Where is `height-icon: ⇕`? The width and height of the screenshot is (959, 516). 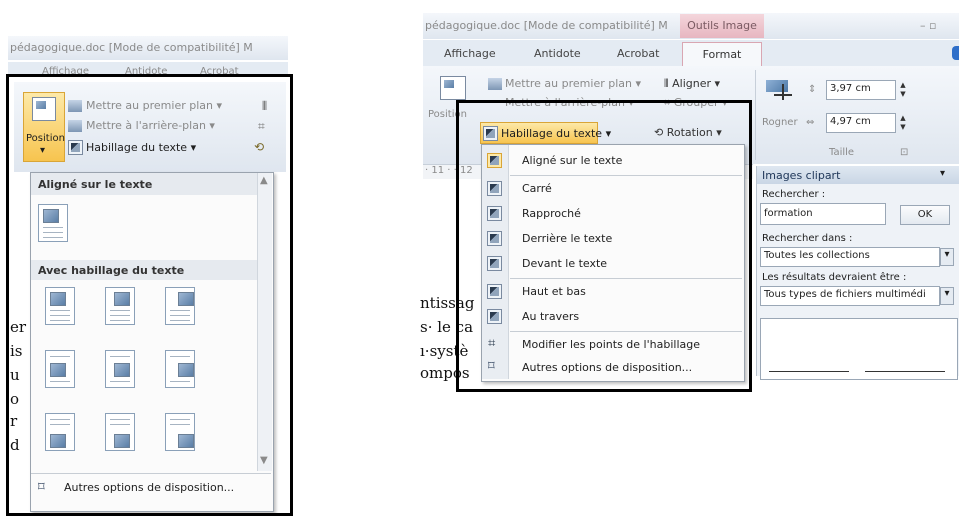 height-icon: ⇕ is located at coordinates (812, 89).